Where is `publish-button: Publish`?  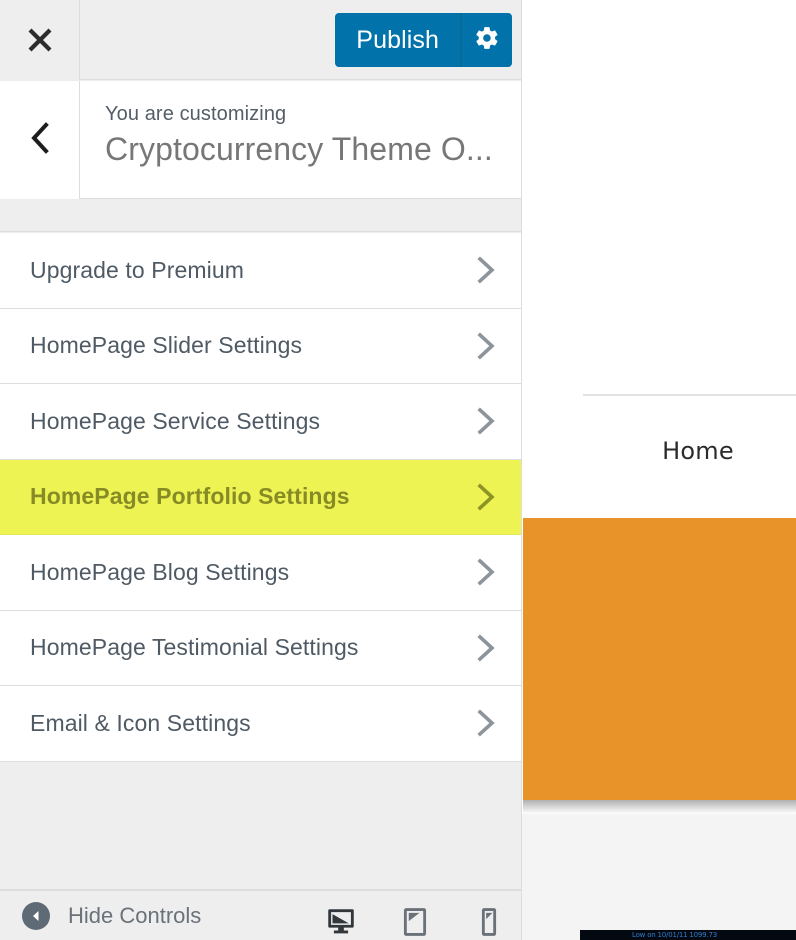
publish-button: Publish is located at coordinates (397, 40).